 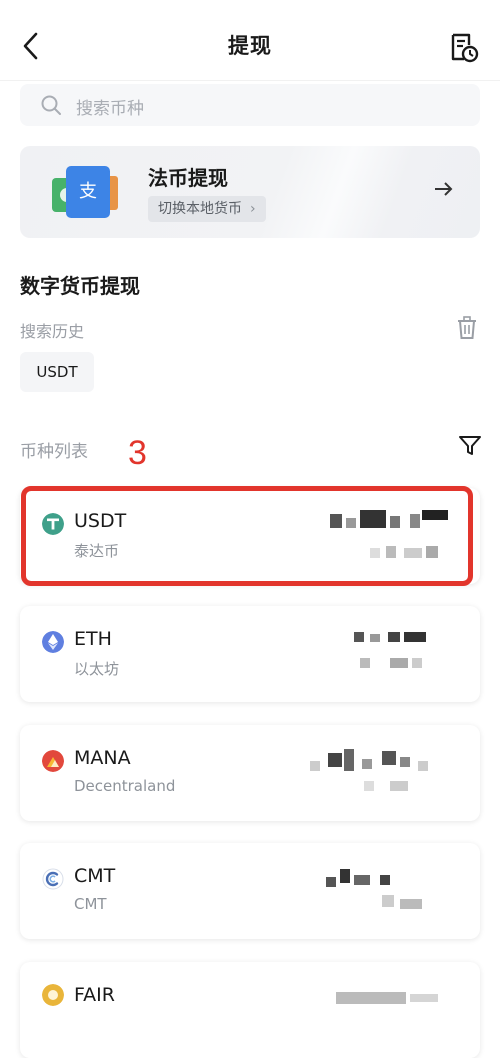 I want to click on decentraland-icon, so click(x=53, y=761).